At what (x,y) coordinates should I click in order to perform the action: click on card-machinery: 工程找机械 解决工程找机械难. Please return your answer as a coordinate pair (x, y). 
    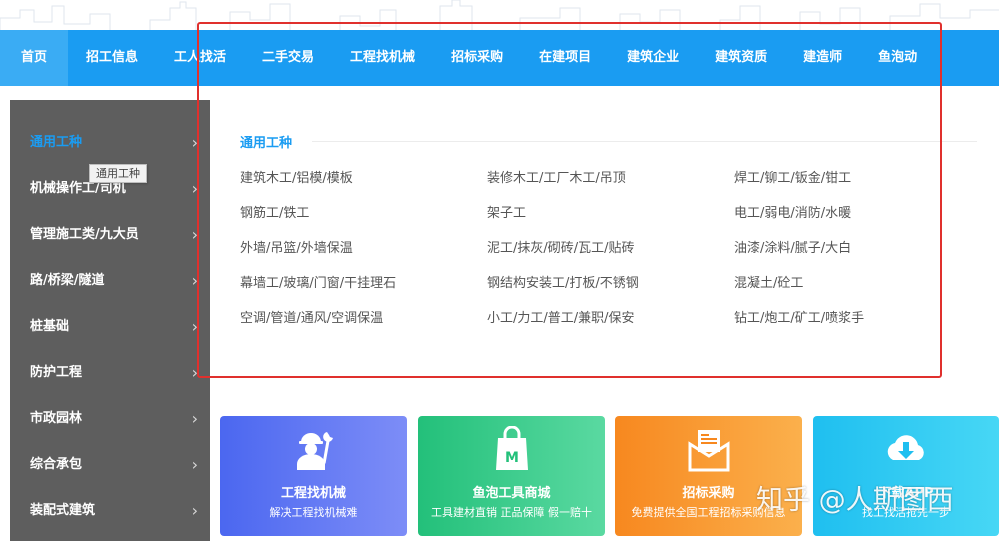
    Looking at the image, I should click on (313, 476).